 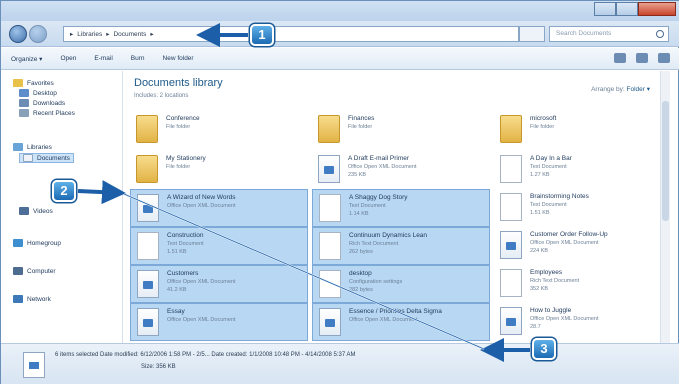 I want to click on nav-label: Recent Places, so click(x=54, y=113).